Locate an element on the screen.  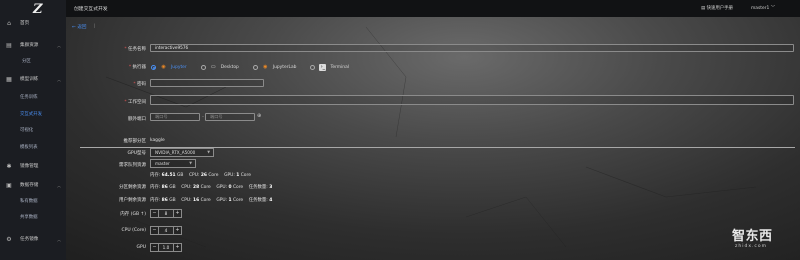
cpu-value: 4 is located at coordinates (166, 230).